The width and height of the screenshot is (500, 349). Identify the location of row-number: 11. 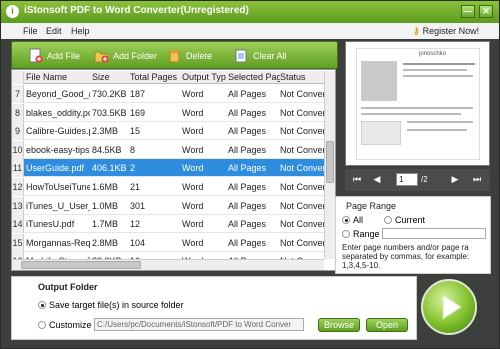
(18, 168).